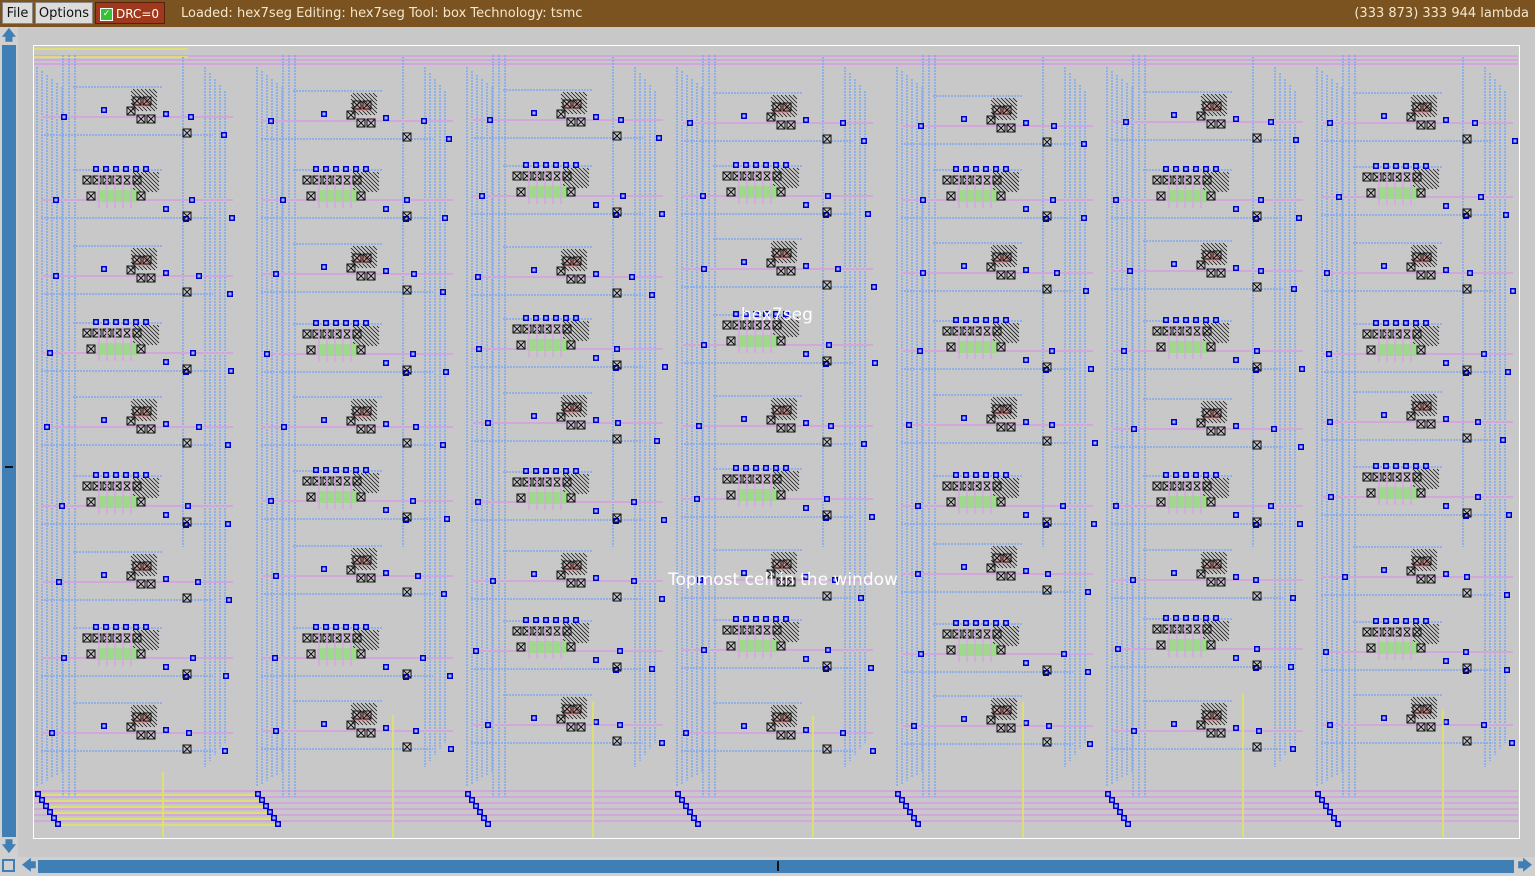  I want to click on arrow-up-icon: 🡅, so click(9, 36).